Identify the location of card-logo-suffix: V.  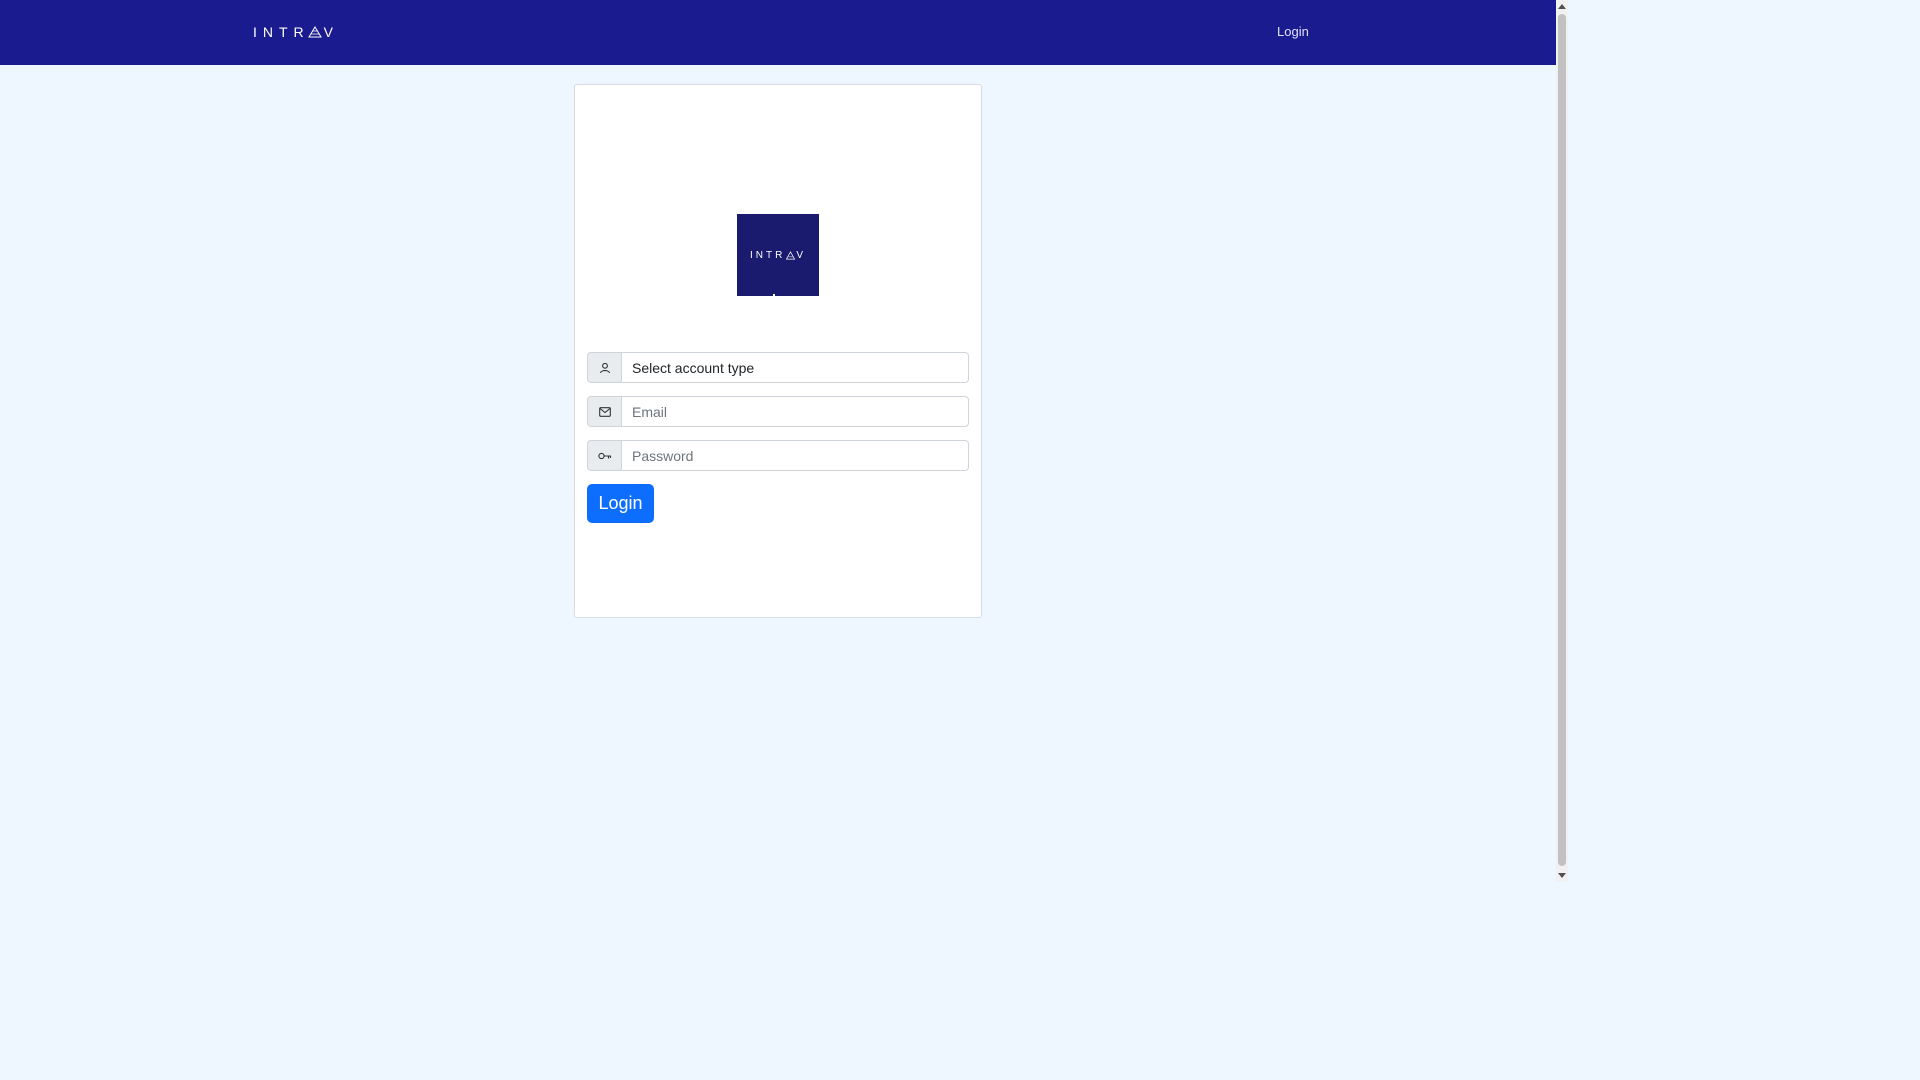
(801, 255).